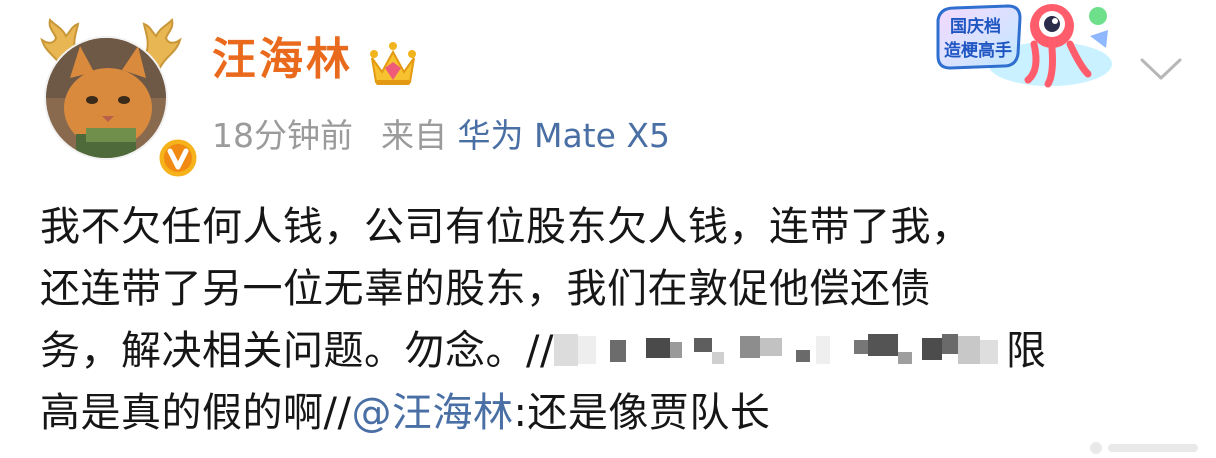  Describe the element at coordinates (978, 50) in the screenshot. I see `holiday-badge-line2: 造梗高手` at that location.